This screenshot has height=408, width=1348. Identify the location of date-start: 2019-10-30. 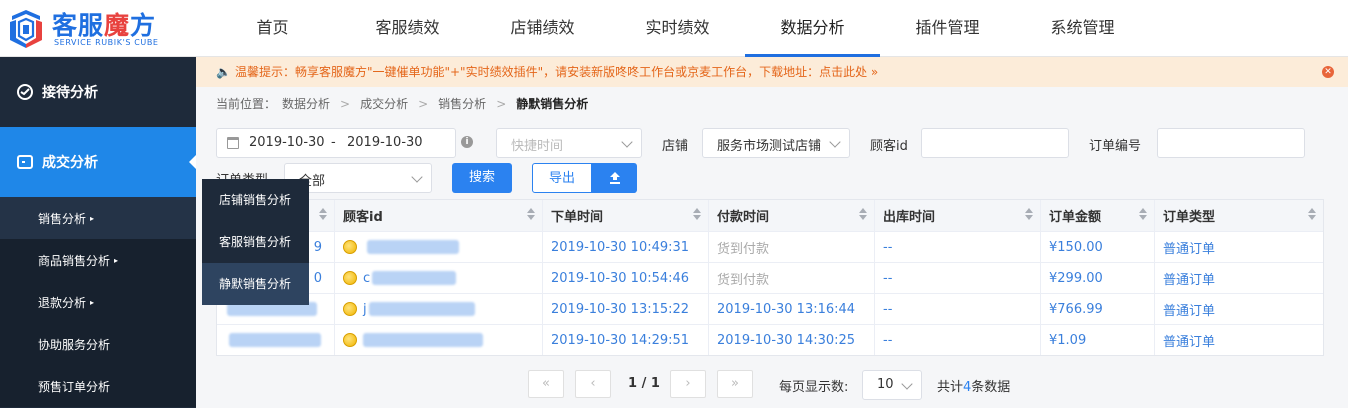
(287, 142).